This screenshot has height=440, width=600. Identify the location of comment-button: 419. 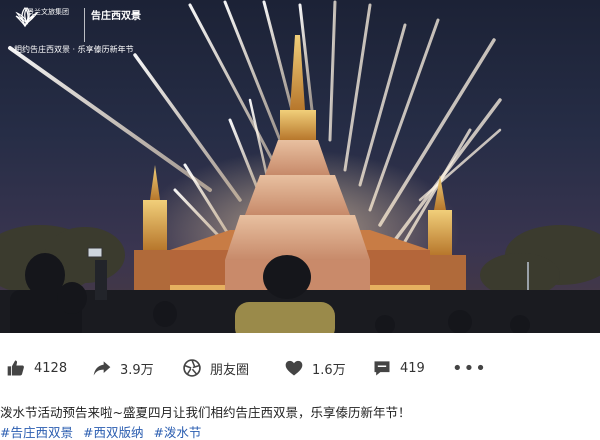
(398, 368).